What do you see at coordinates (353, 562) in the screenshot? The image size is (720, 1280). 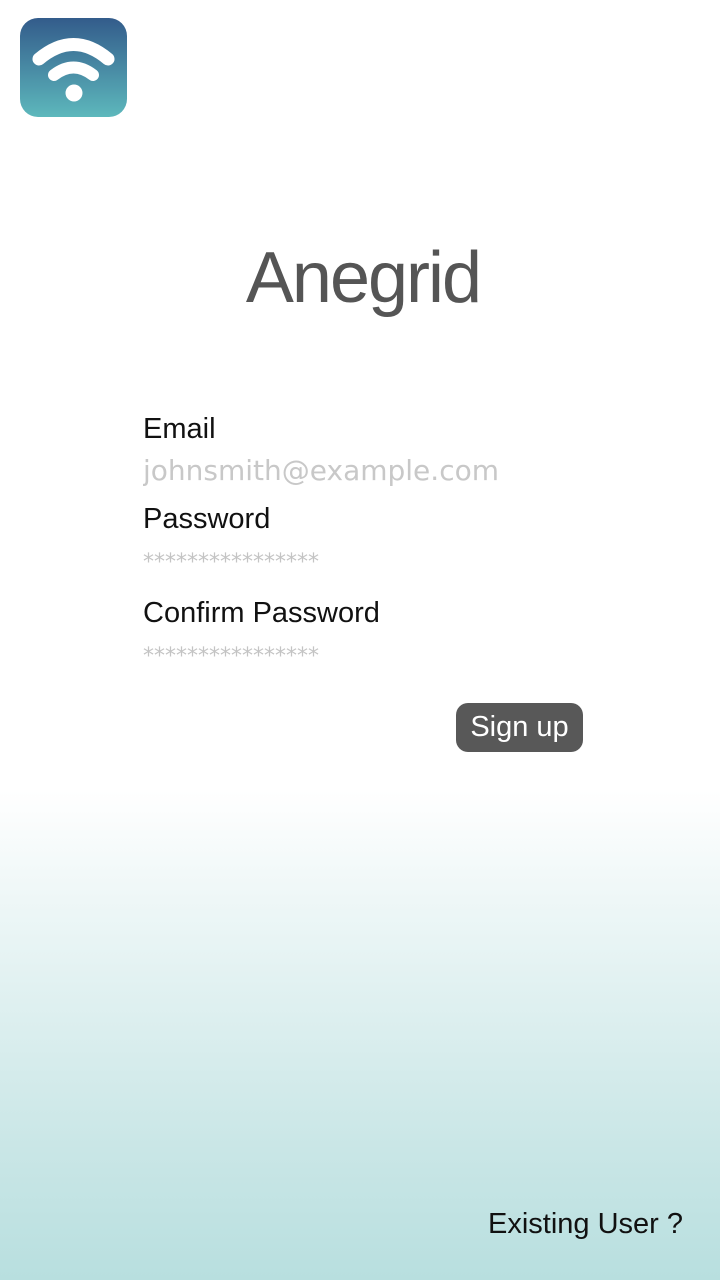 I see `password-field` at bounding box center [353, 562].